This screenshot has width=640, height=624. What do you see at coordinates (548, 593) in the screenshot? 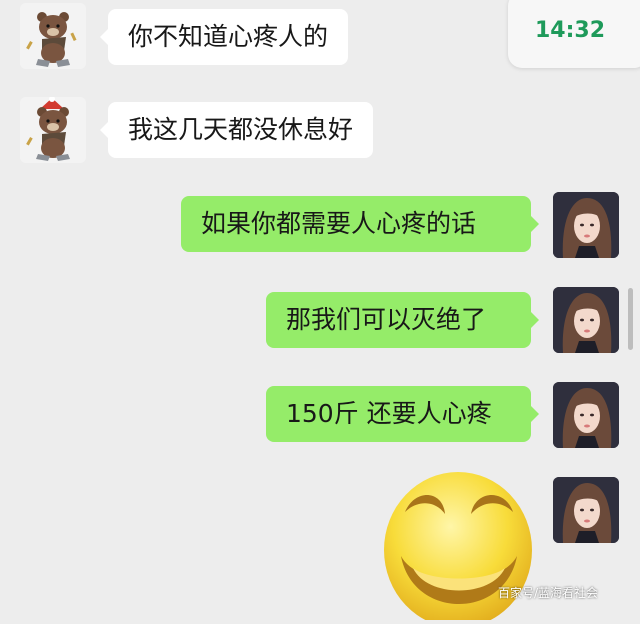
I see `watermark: 百家号/蓝海看社会` at bounding box center [548, 593].